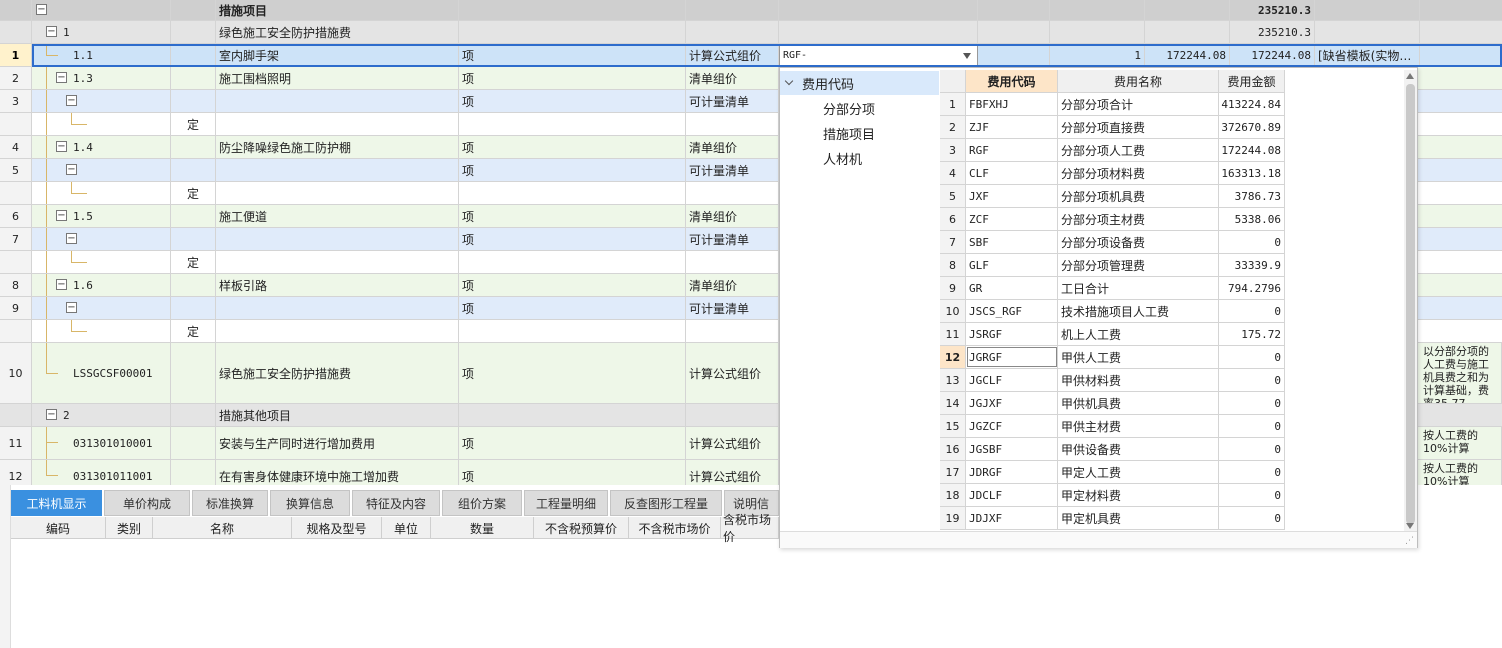  Describe the element at coordinates (1252, 127) in the screenshot. I see `fee-amount-cell: 372670.89` at that location.